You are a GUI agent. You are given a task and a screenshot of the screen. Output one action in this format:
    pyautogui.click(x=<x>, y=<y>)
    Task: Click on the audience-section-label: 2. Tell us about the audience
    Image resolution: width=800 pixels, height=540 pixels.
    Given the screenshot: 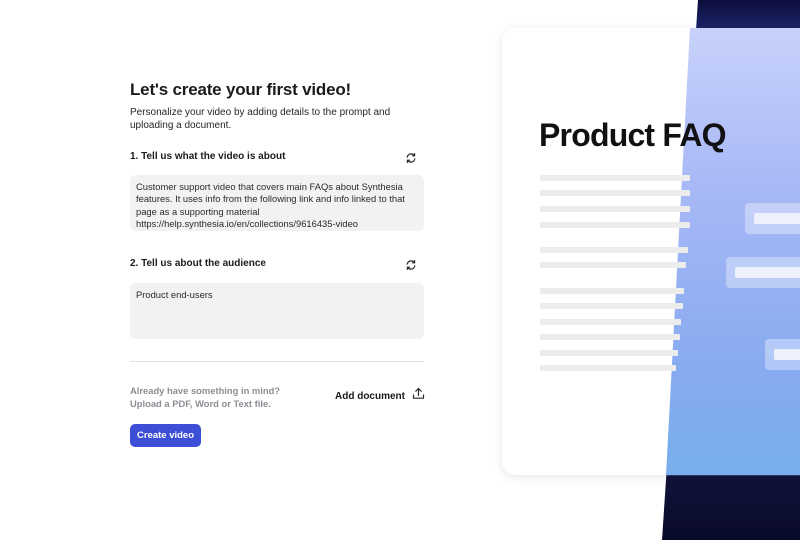 What is the action you would take?
    pyautogui.click(x=198, y=263)
    